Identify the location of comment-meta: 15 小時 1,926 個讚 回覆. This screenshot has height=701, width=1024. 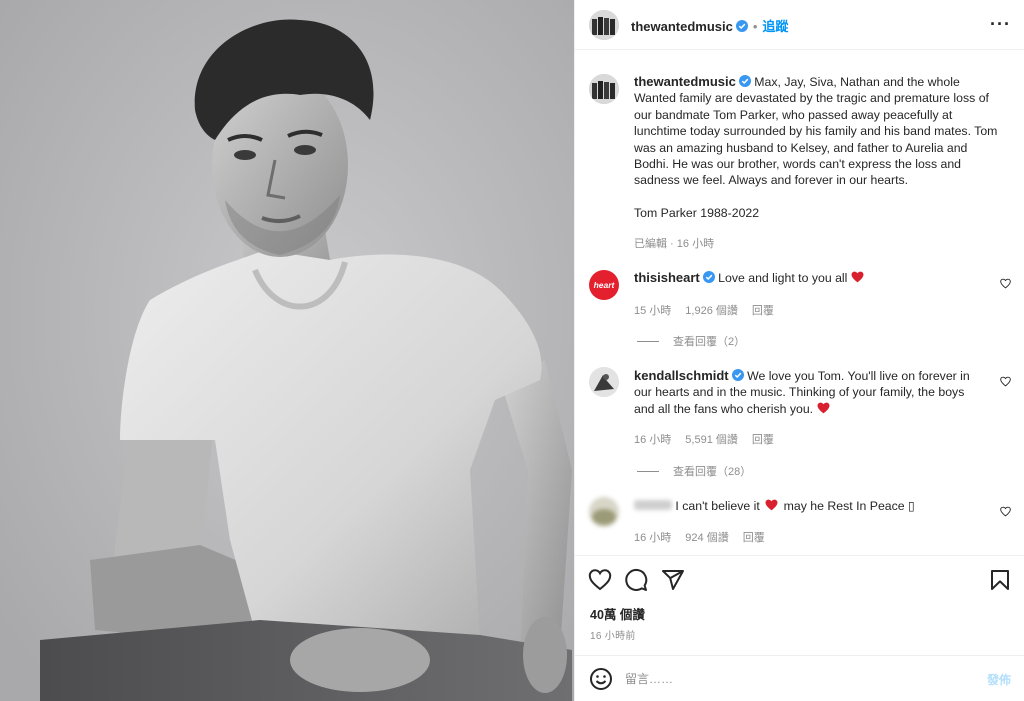
(711, 310).